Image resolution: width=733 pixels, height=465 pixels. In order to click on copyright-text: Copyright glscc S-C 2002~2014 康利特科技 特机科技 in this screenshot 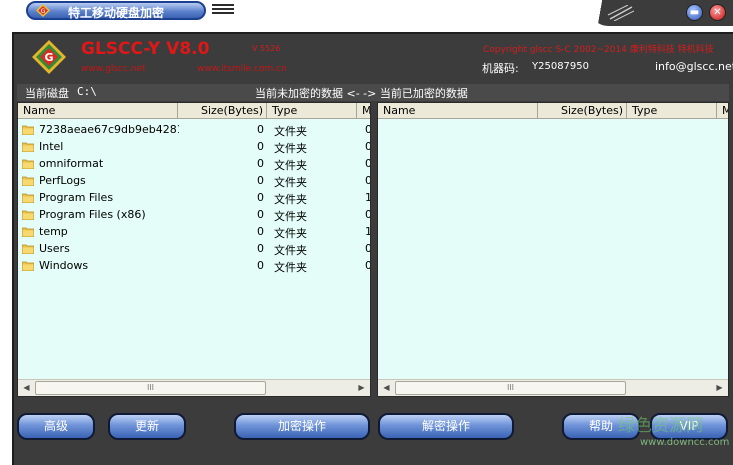, I will do `click(598, 50)`.